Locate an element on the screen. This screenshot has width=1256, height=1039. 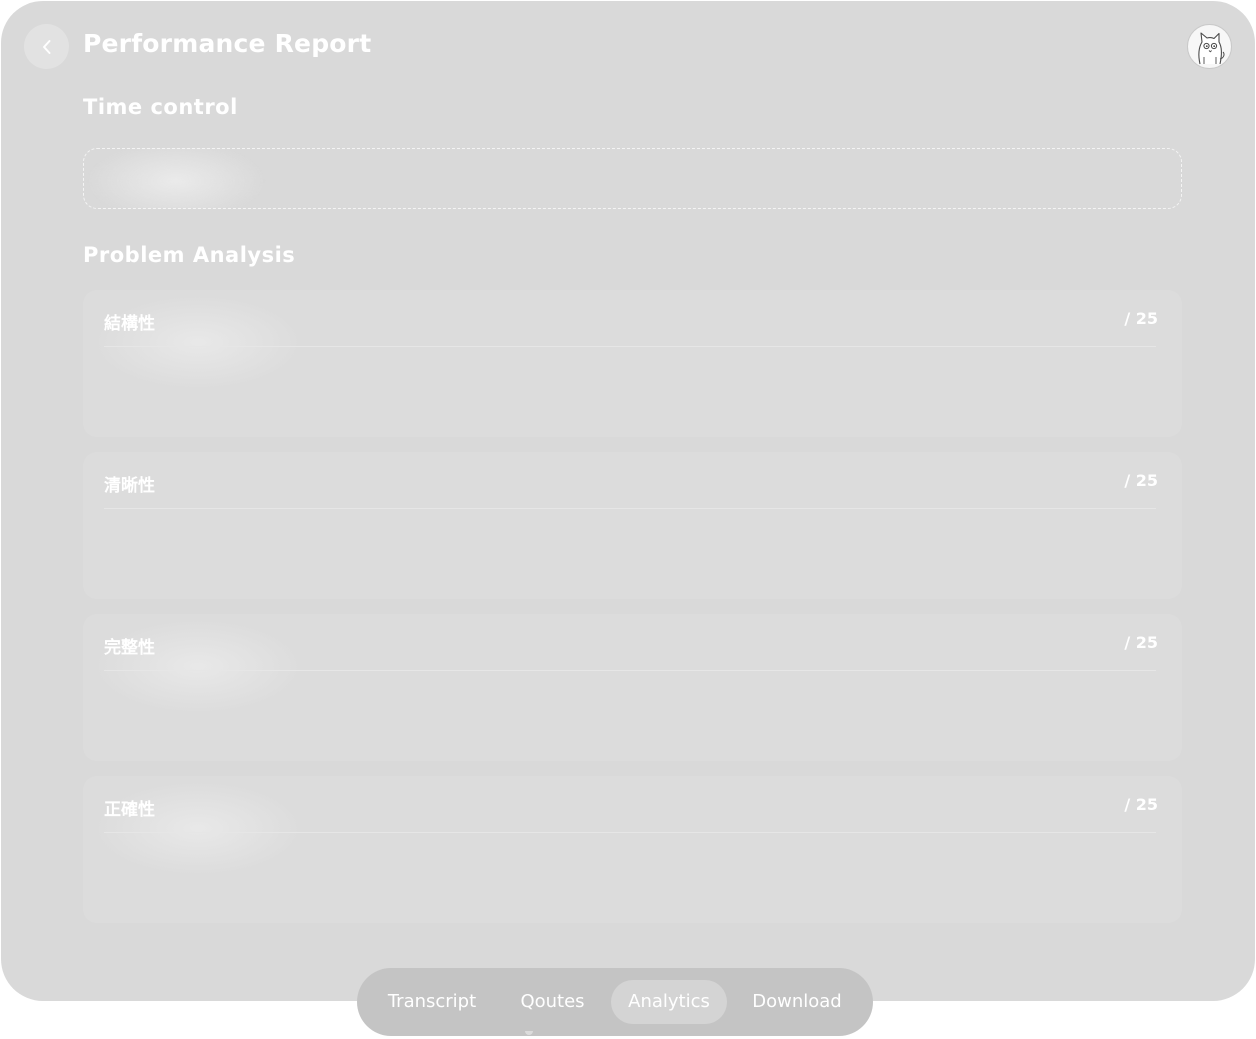
chevron-left-icon is located at coordinates (46, 46).